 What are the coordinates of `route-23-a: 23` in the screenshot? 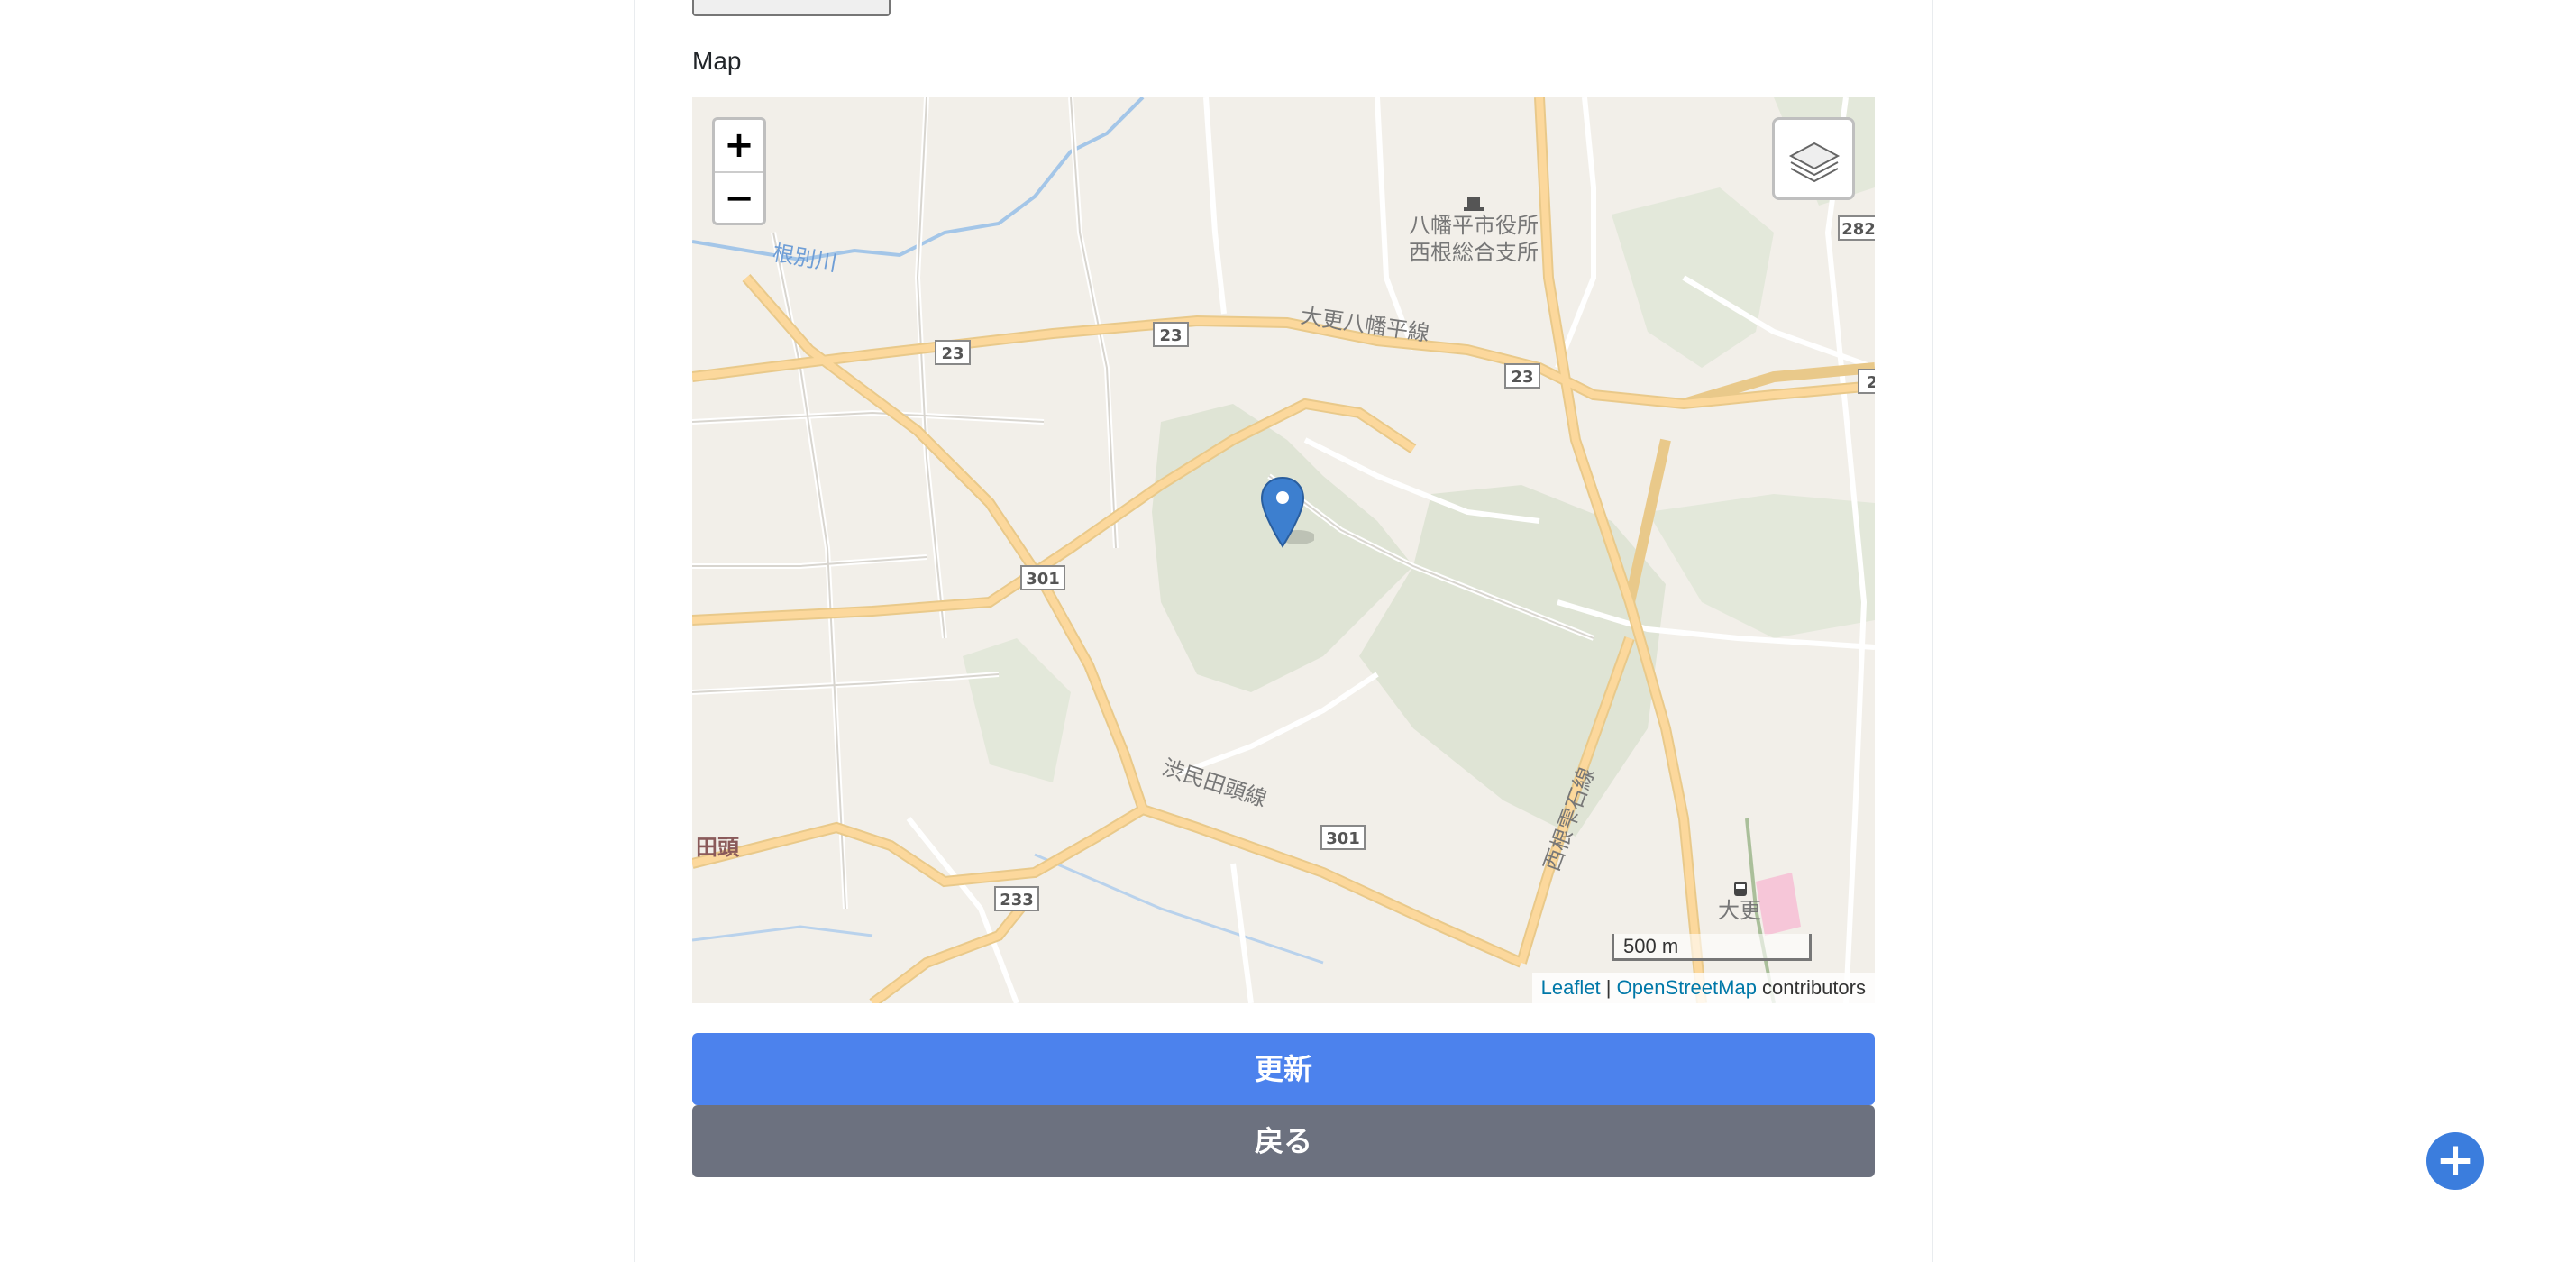 It's located at (952, 353).